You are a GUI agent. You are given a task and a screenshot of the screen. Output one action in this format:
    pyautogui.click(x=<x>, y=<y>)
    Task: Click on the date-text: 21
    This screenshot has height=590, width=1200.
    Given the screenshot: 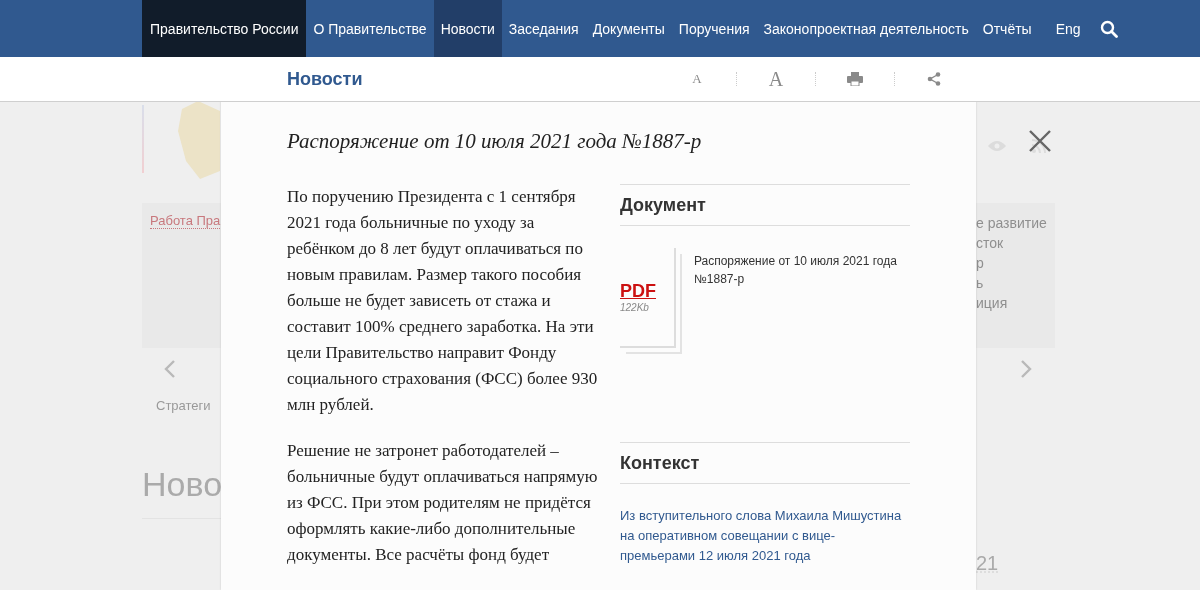 What is the action you would take?
    pyautogui.click(x=987, y=563)
    